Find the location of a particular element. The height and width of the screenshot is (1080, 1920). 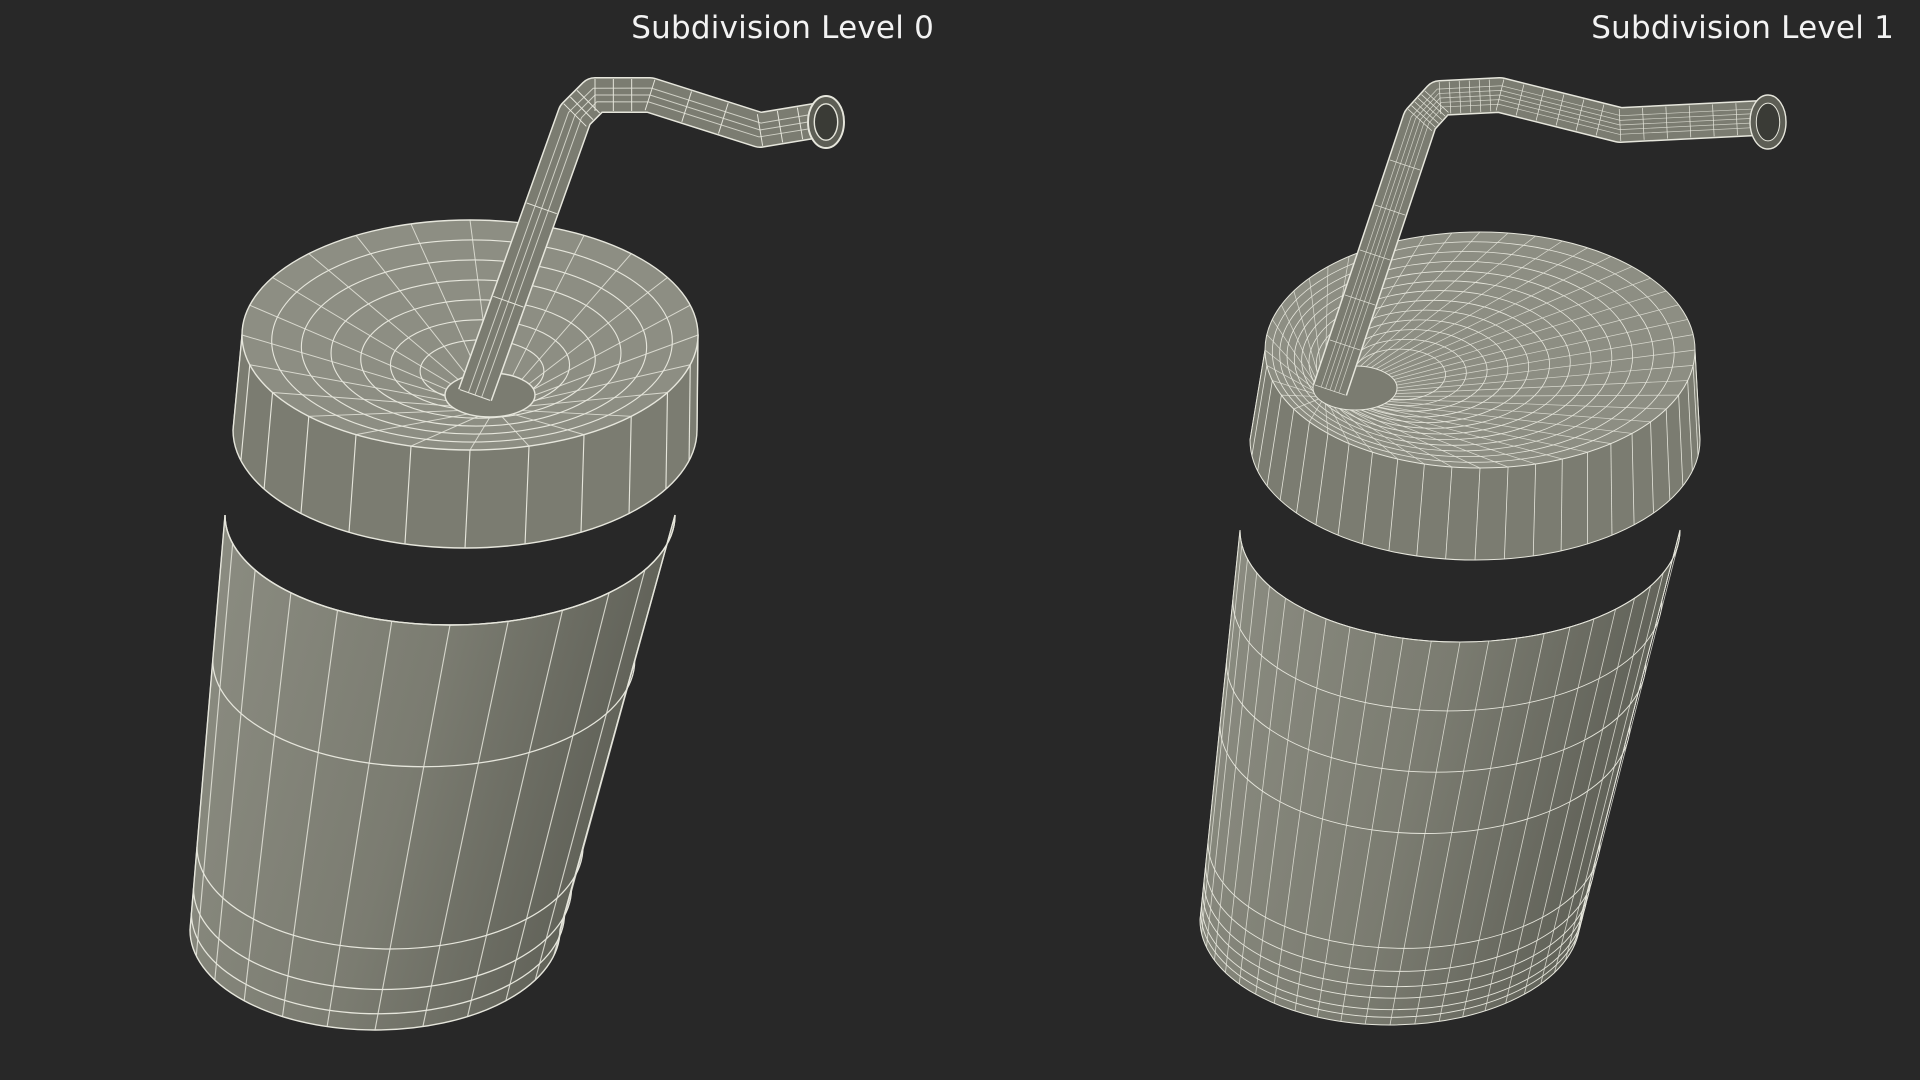

viewport-label: Subdivision Level 0 is located at coordinates (782, 28).